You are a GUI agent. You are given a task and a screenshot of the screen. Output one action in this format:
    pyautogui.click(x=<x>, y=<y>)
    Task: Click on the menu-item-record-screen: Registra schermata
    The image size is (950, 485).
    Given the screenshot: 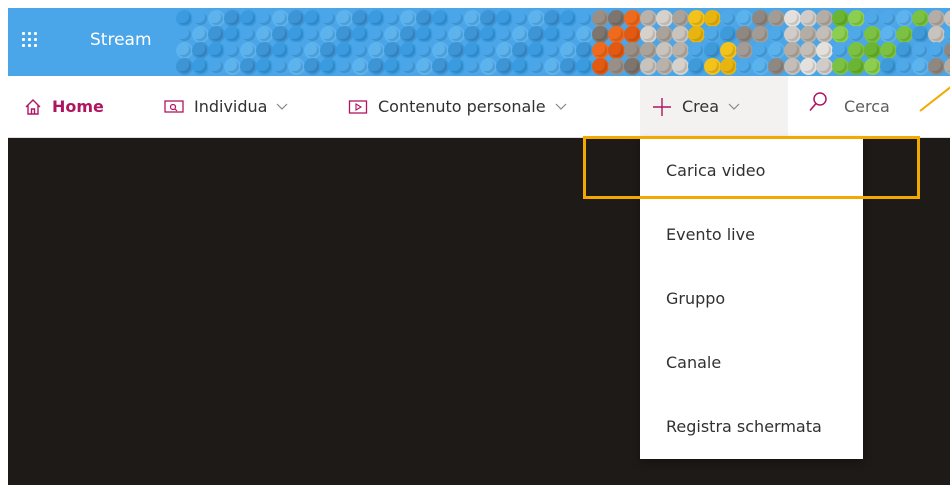 What is the action you would take?
    pyautogui.click(x=751, y=426)
    